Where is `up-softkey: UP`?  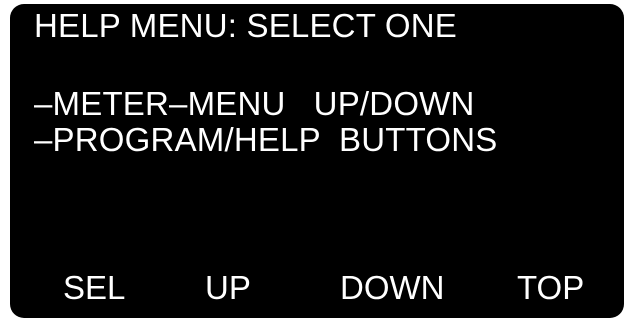
up-softkey: UP is located at coordinates (228, 288).